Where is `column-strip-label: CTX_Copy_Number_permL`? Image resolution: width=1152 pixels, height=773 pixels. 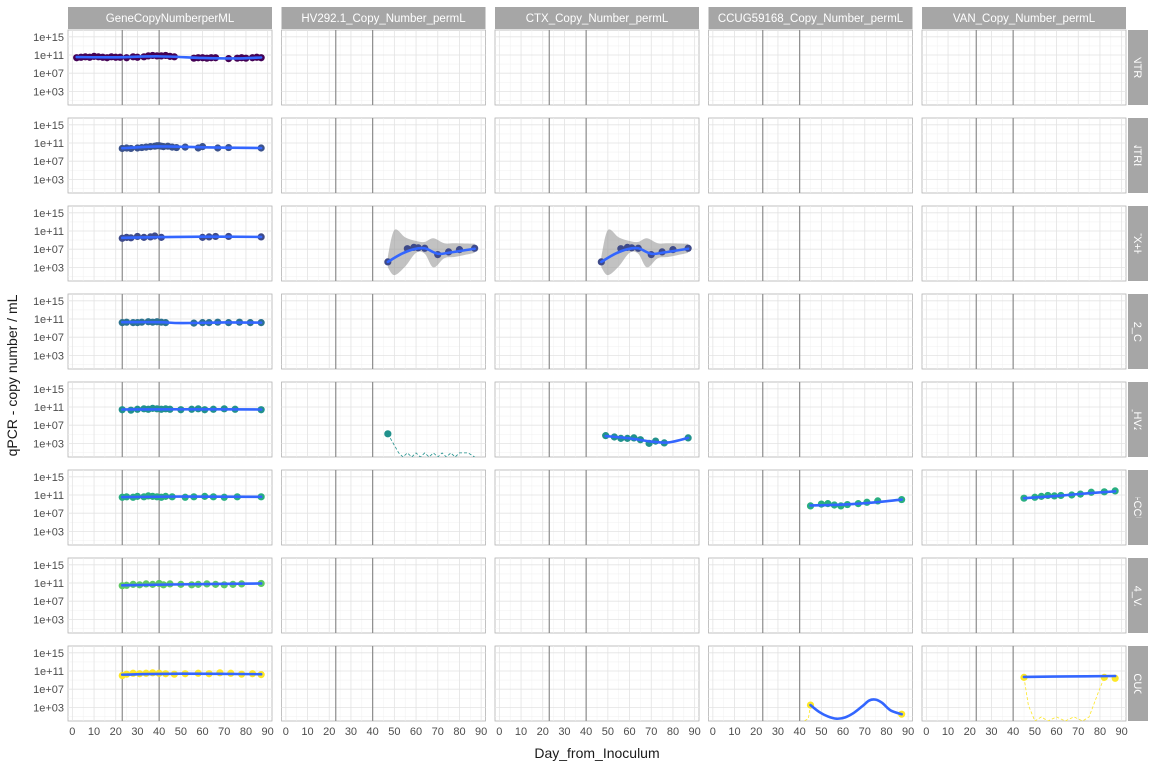 column-strip-label: CTX_Copy_Number_permL is located at coordinates (597, 19).